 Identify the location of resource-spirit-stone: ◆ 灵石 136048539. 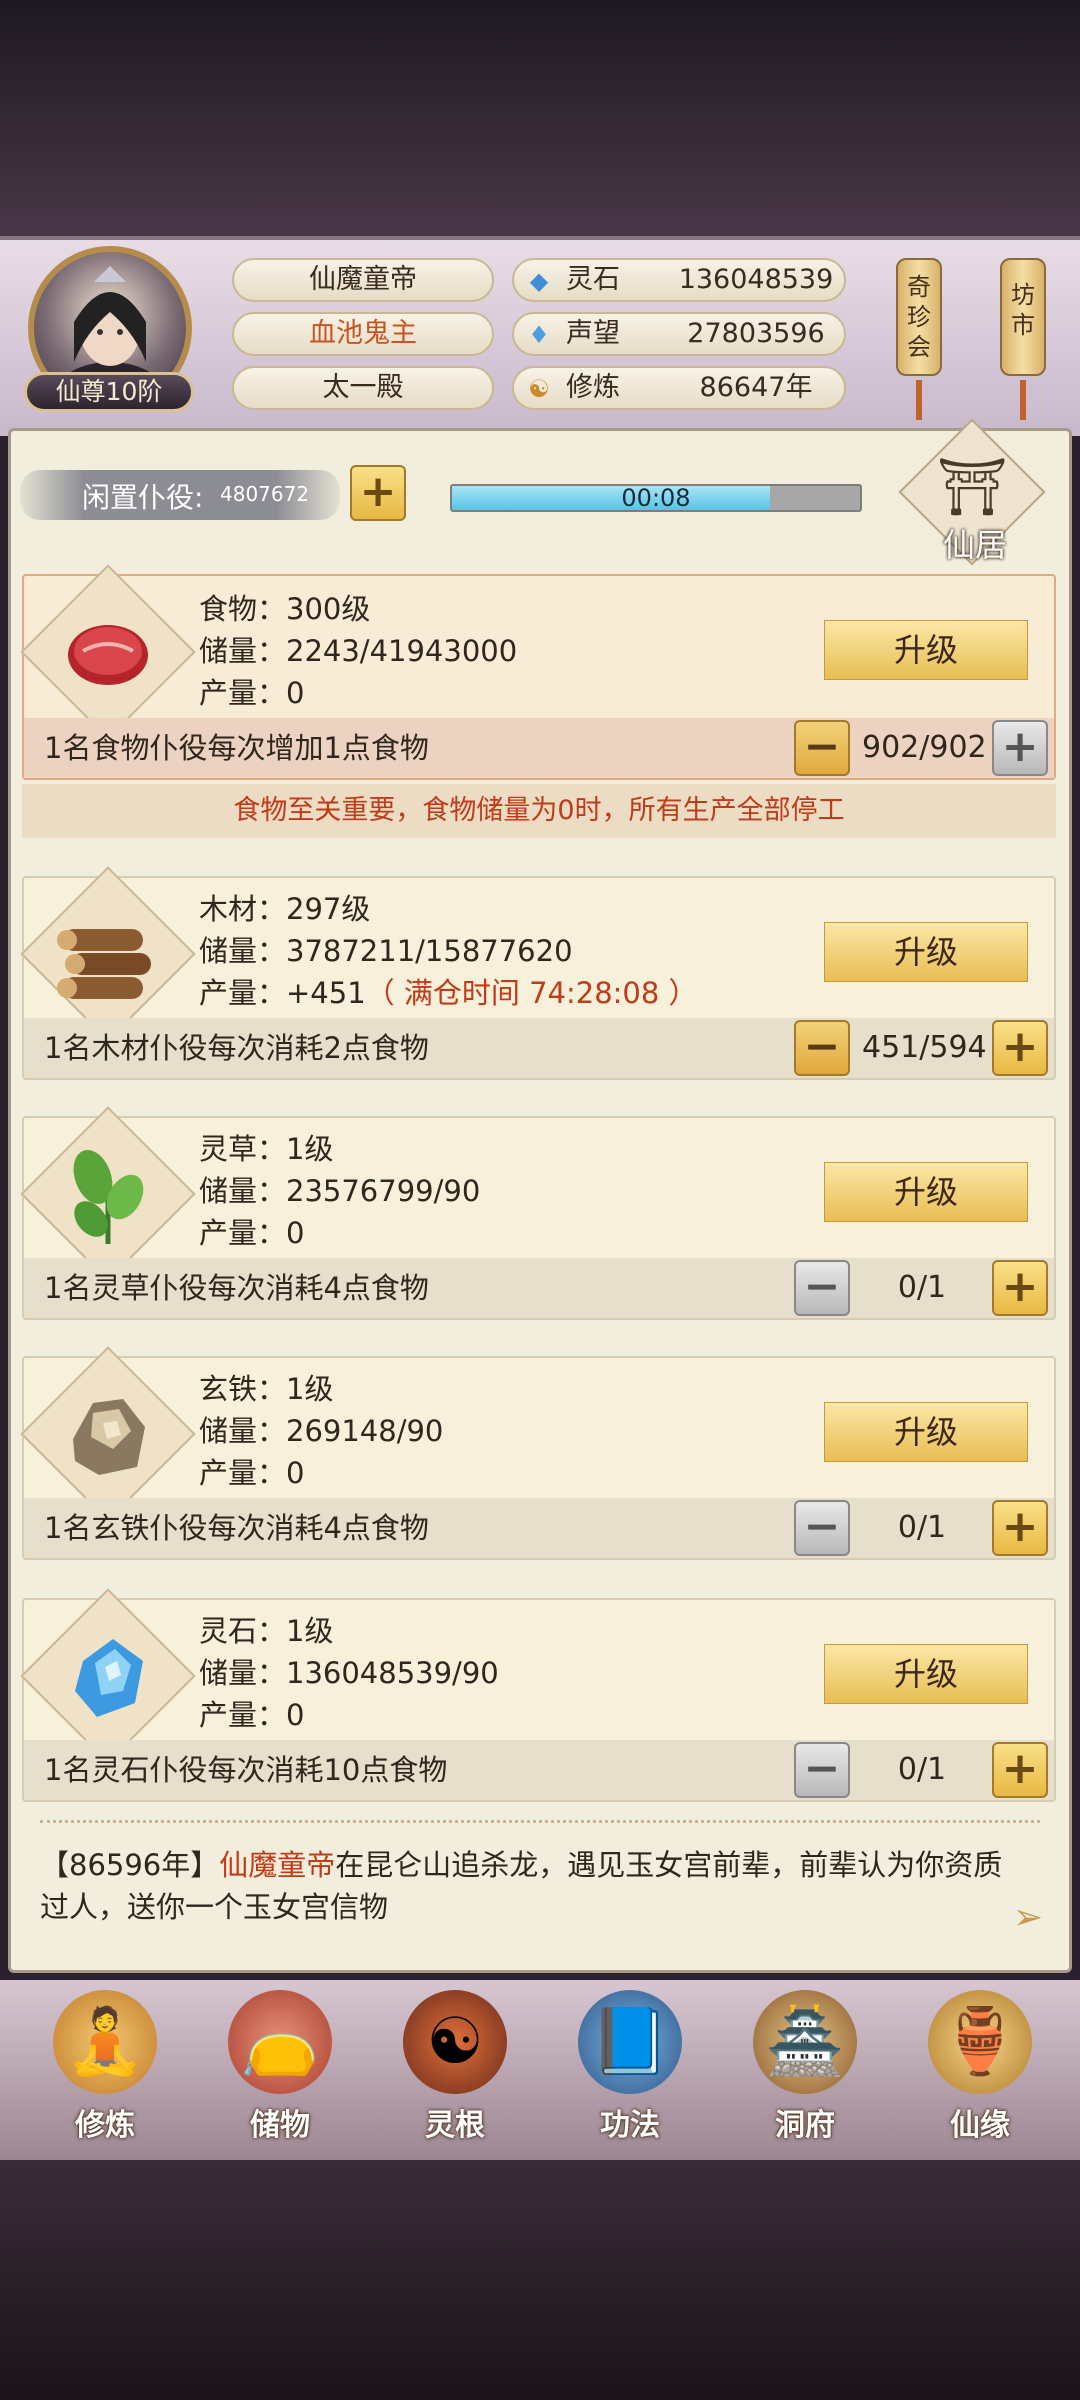
(679, 280).